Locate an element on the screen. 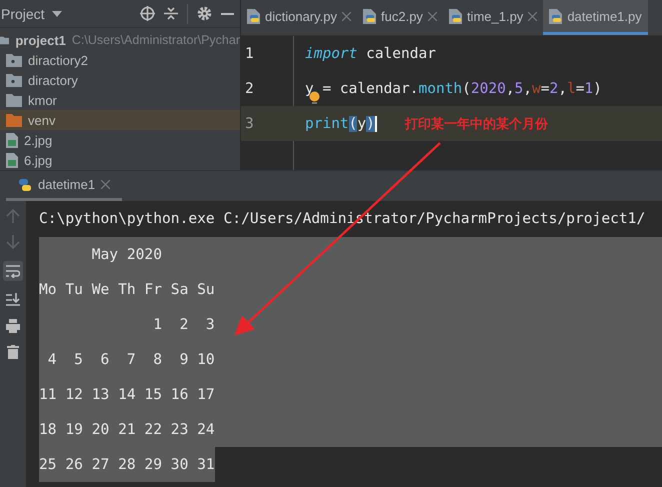  tree-item: diractory is located at coordinates (120, 80).